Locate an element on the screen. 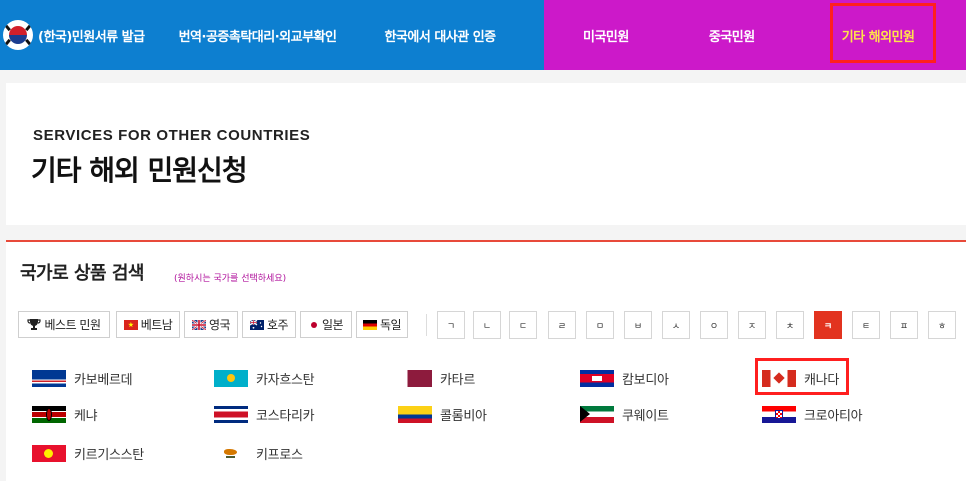 Image resolution: width=966 pixels, height=481 pixels. filter-vietnam: ★ 베트남 is located at coordinates (148, 324).